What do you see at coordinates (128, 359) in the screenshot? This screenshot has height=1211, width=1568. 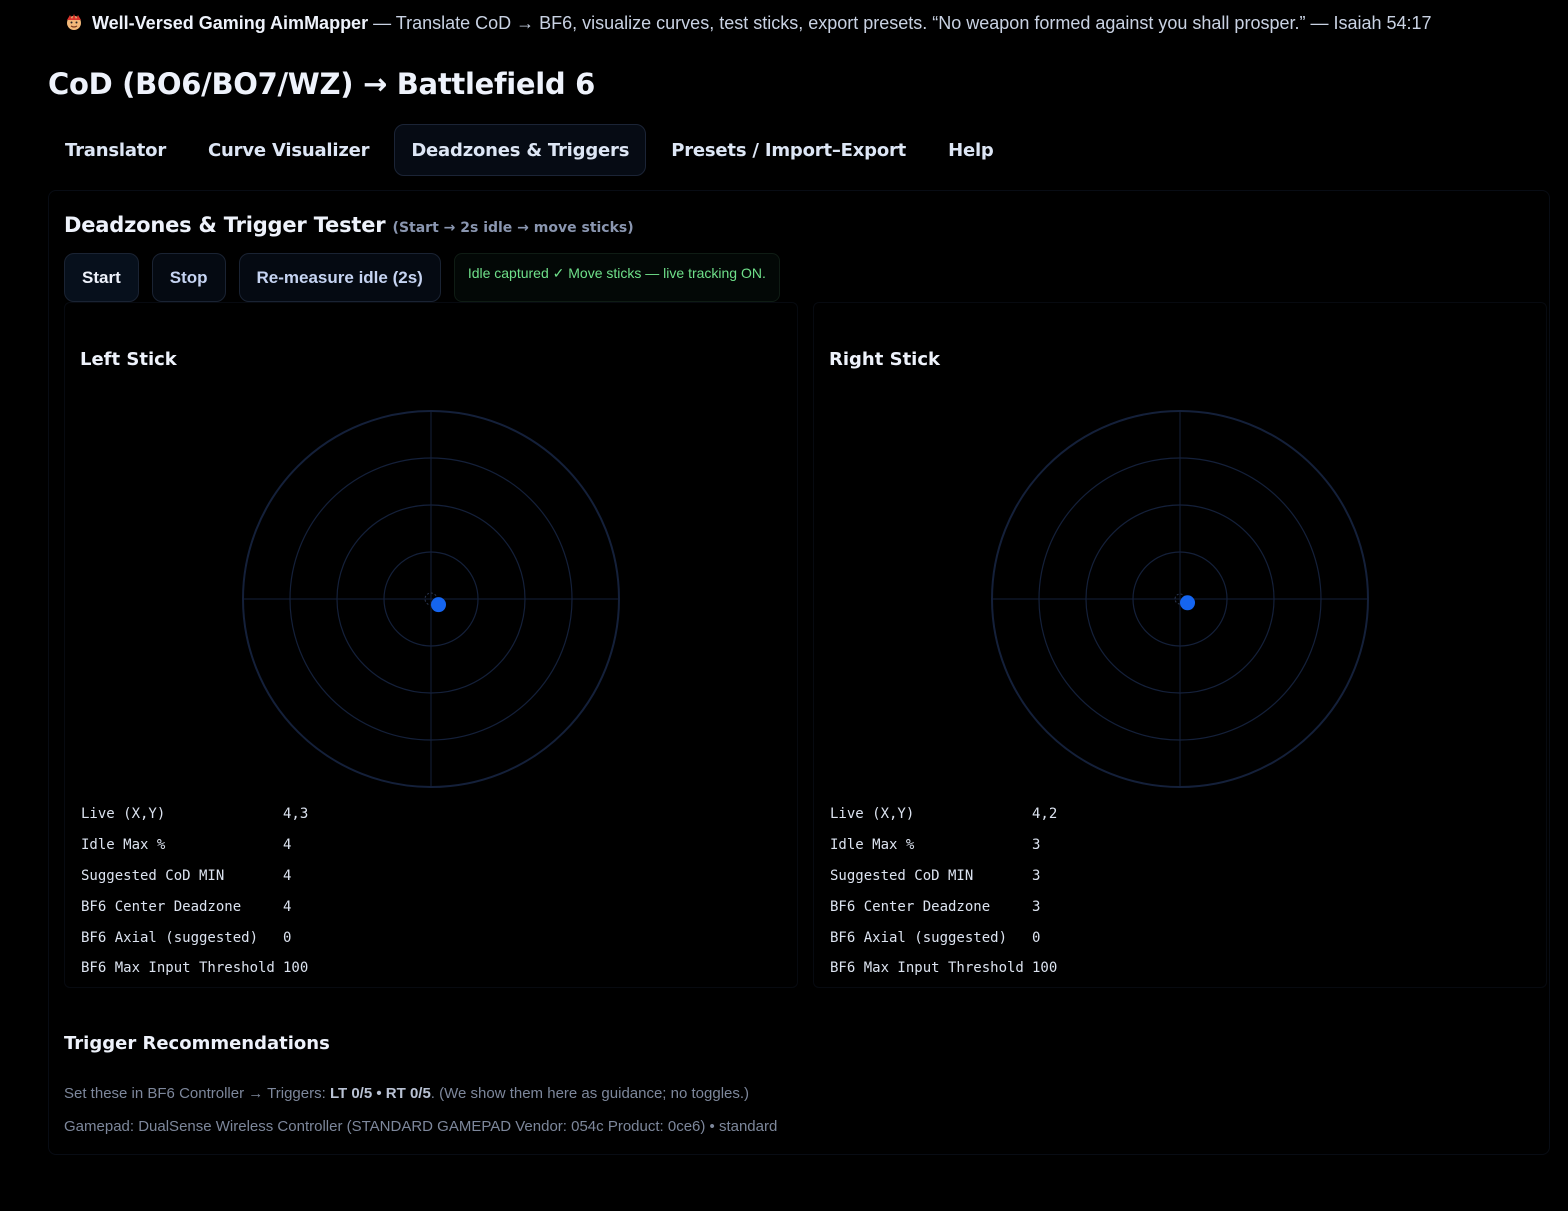 I see `left-stick-title: Left Stick` at bounding box center [128, 359].